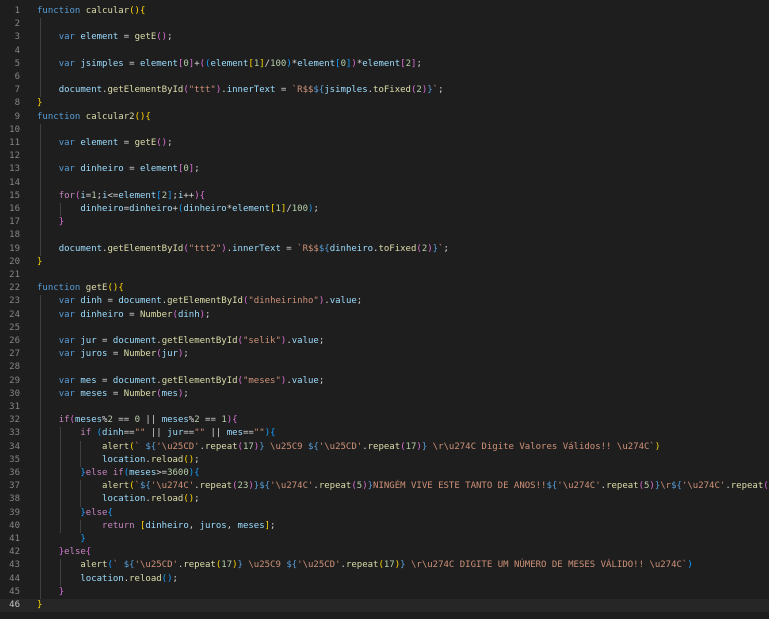  Describe the element at coordinates (248, 446) in the screenshot. I see `code-token: 17` at that location.